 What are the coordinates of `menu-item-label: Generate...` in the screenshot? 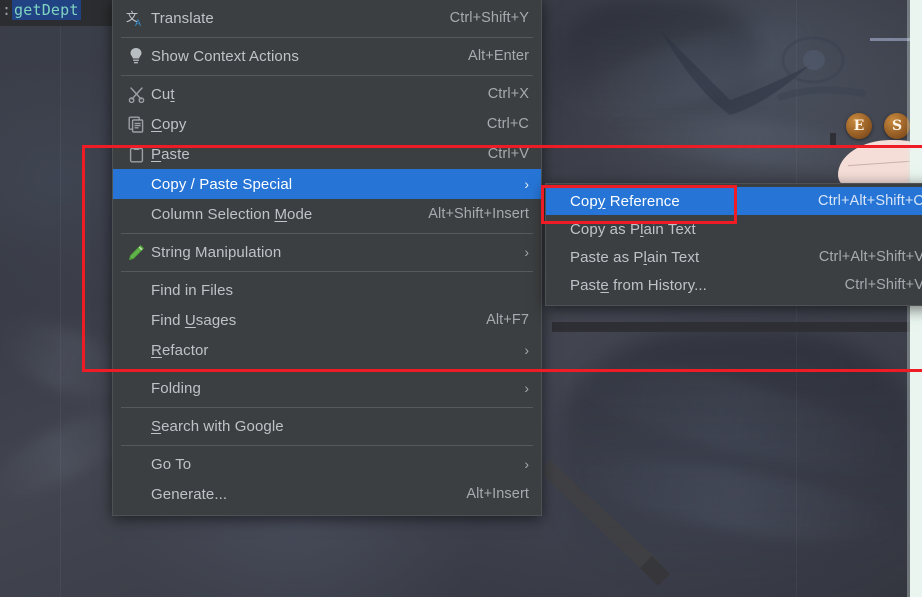 It's located at (189, 494).